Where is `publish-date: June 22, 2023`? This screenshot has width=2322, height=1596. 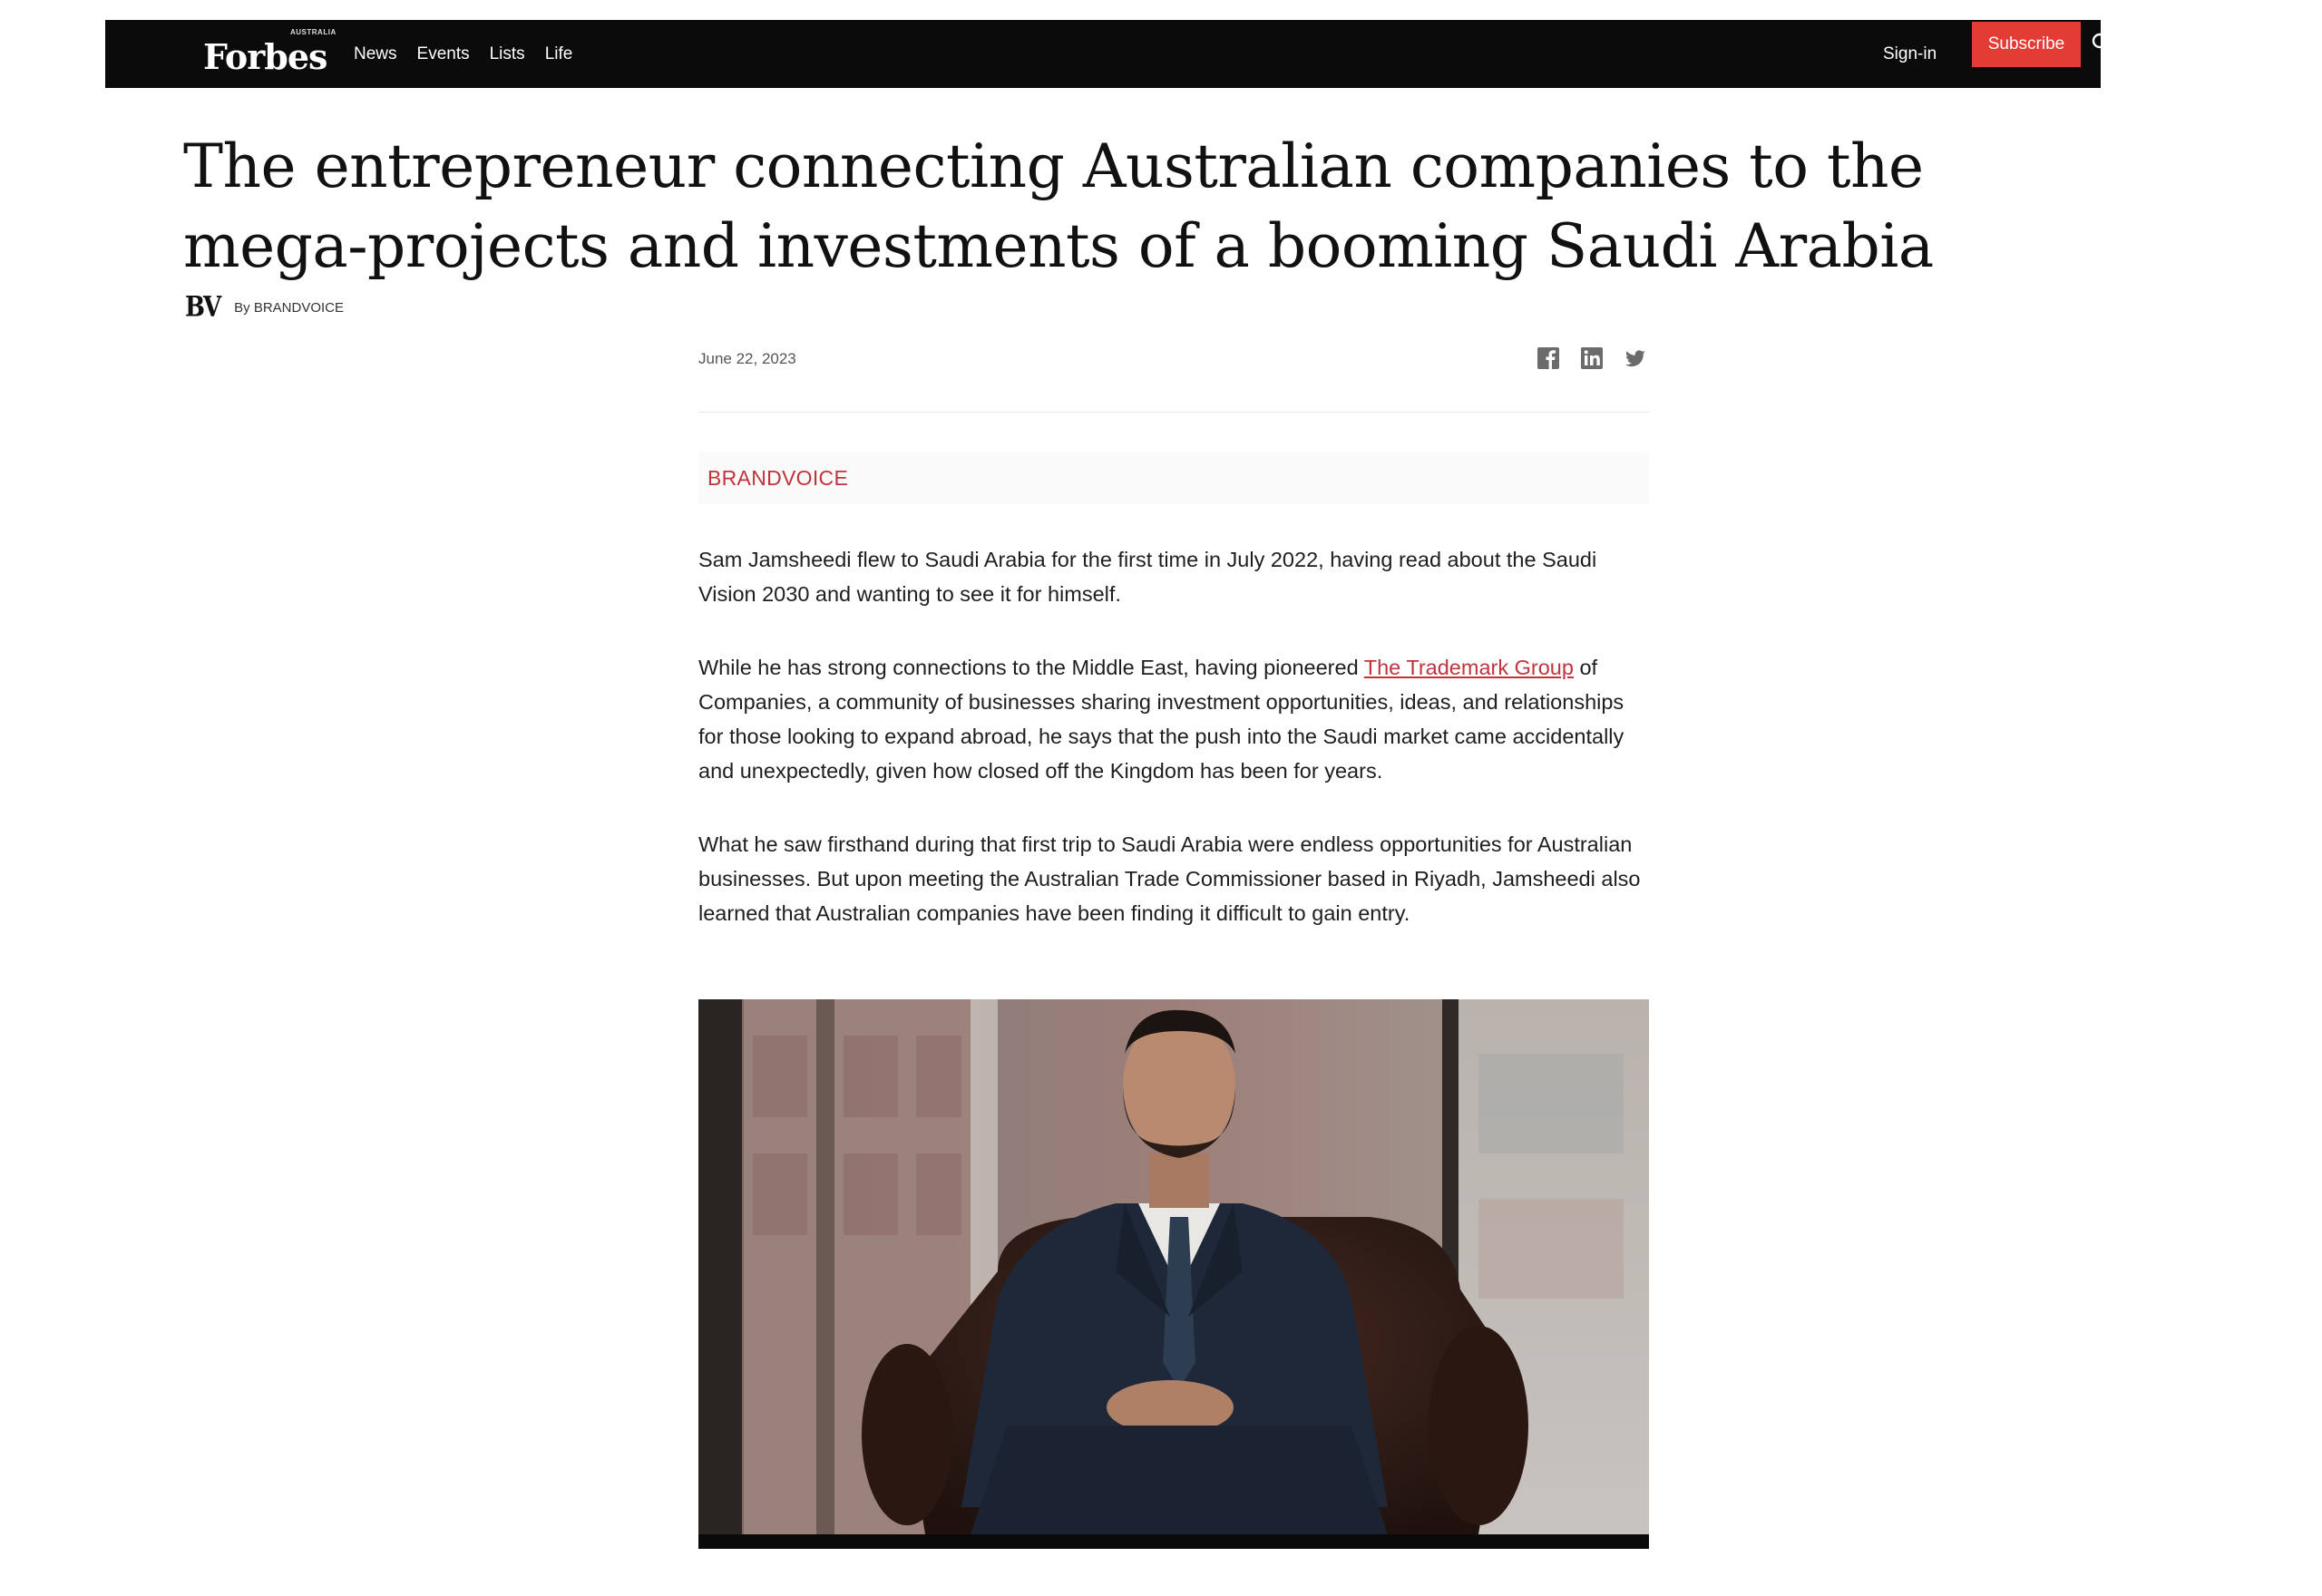 publish-date: June 22, 2023 is located at coordinates (747, 358).